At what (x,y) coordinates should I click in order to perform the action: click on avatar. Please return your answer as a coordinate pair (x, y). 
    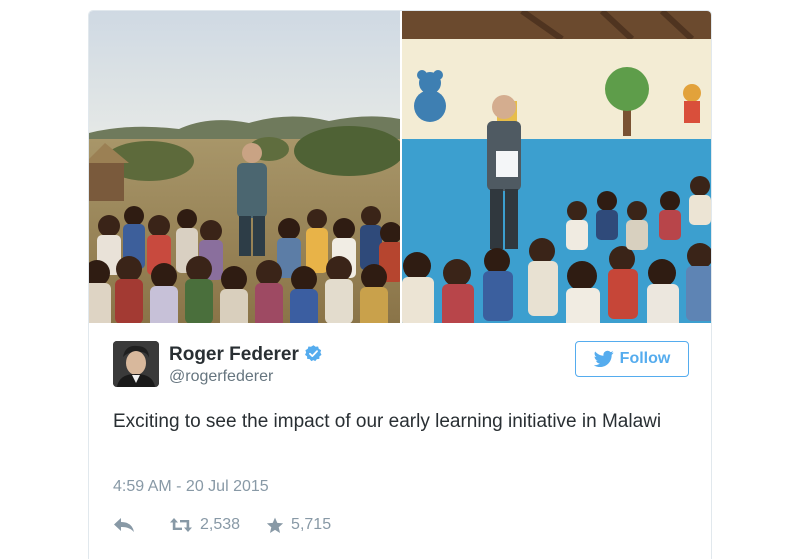
    Looking at the image, I should click on (136, 364).